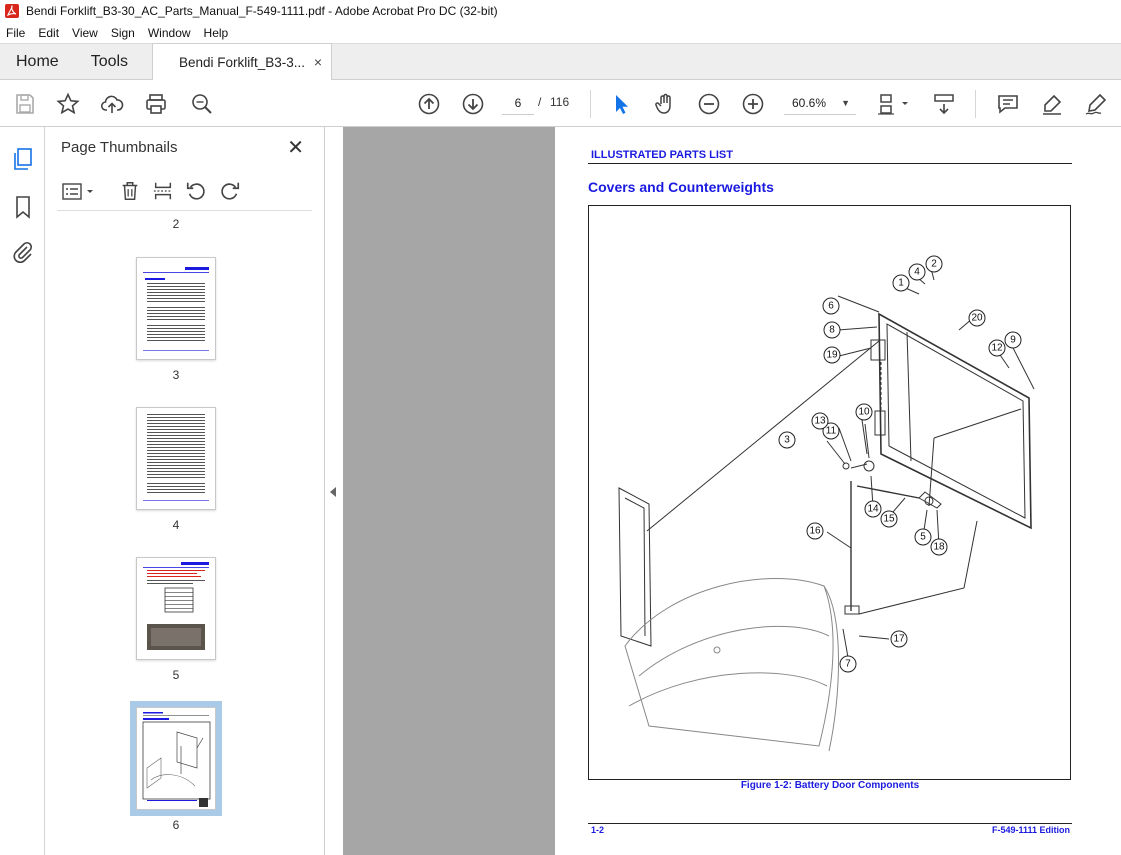 Image resolution: width=1121 pixels, height=855 pixels. Describe the element at coordinates (123, 33) in the screenshot. I see `menu-sign: Sign` at that location.